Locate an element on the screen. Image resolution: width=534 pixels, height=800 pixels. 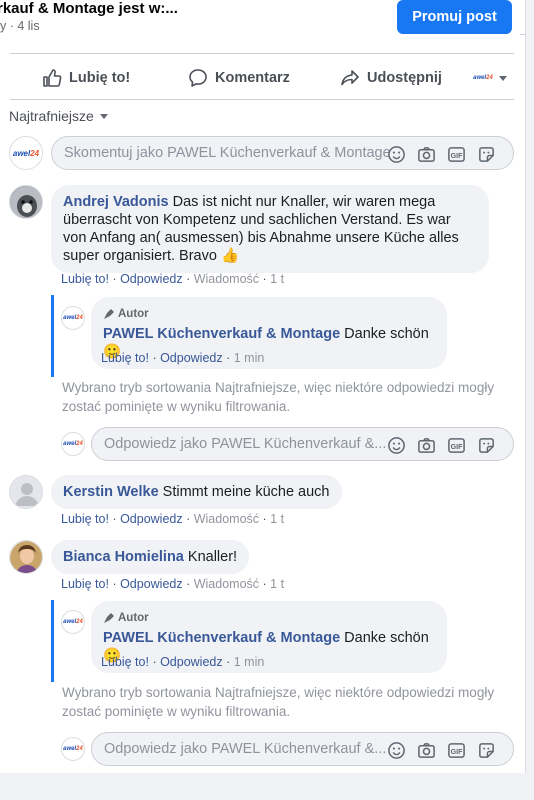
comment-button: Komentarz is located at coordinates (239, 78).